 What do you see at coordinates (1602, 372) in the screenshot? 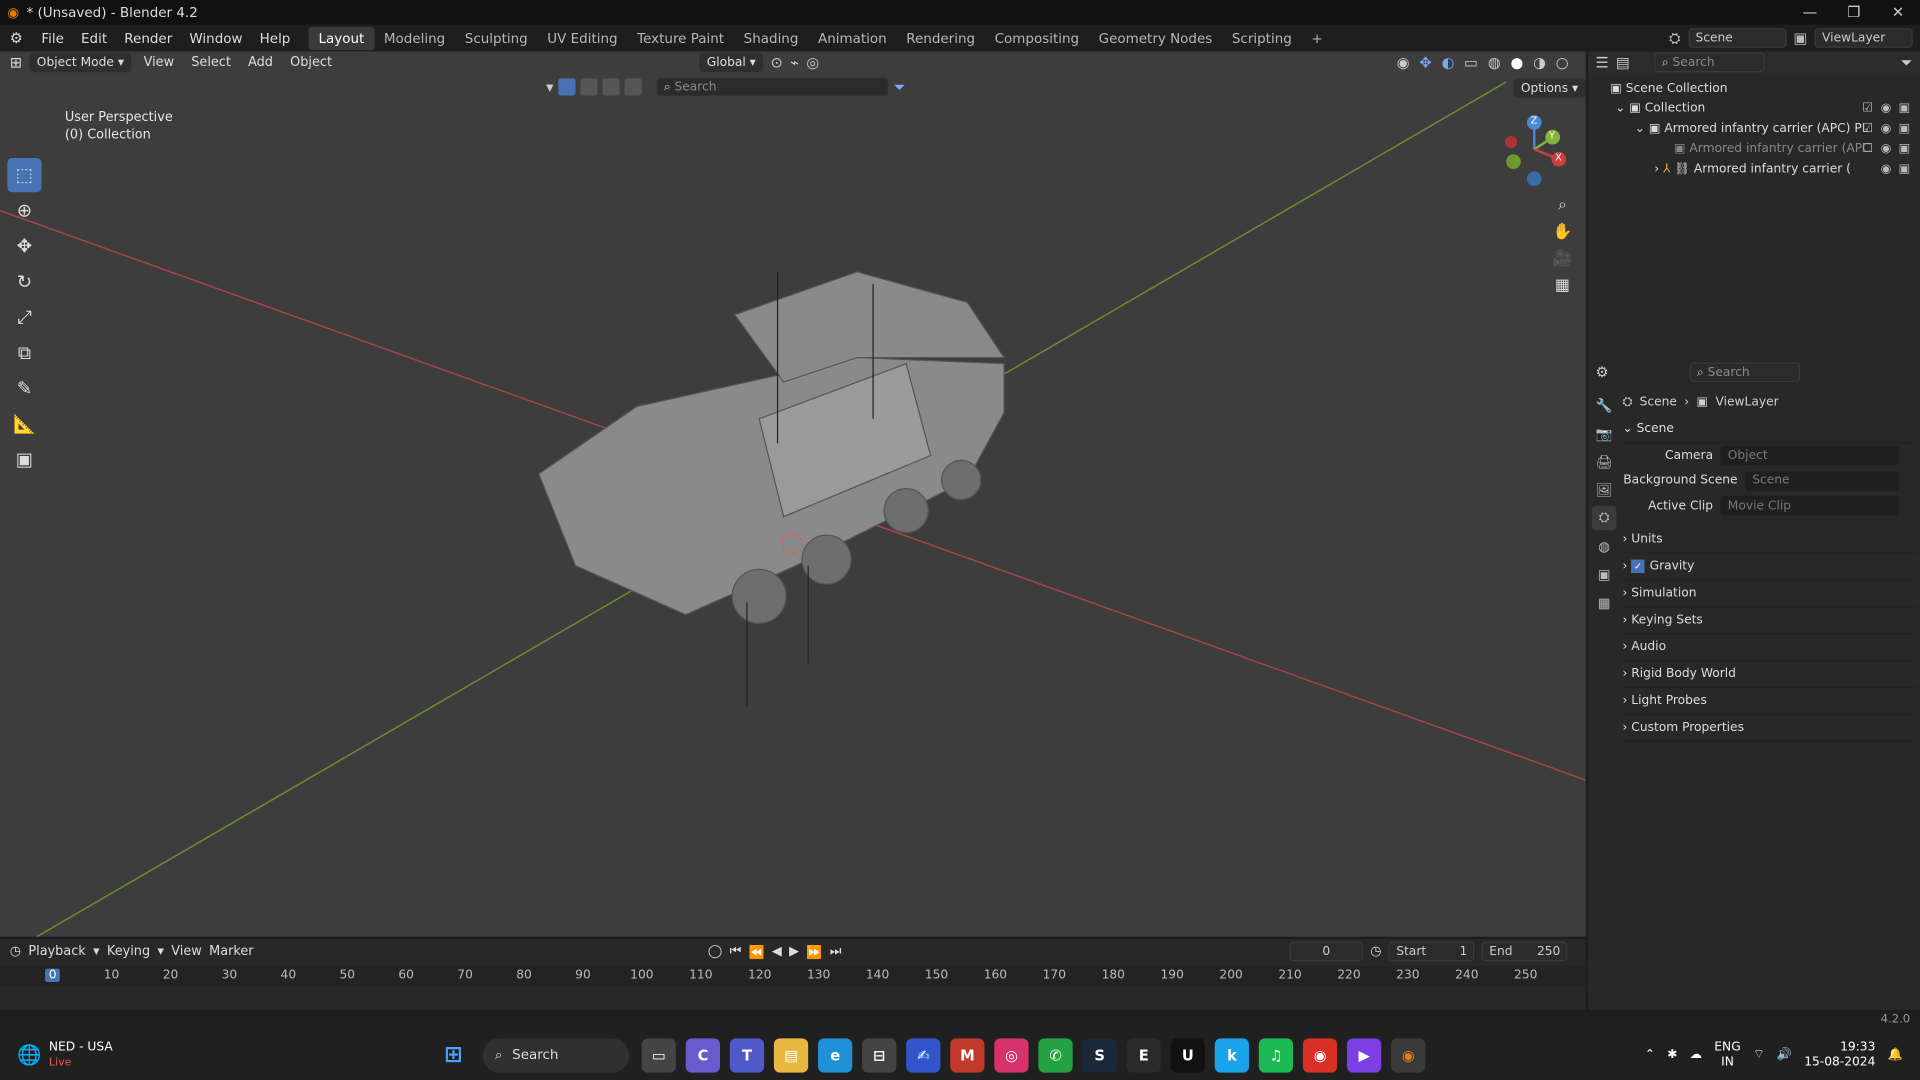
I see `properties-editor-icon: ⚙` at bounding box center [1602, 372].